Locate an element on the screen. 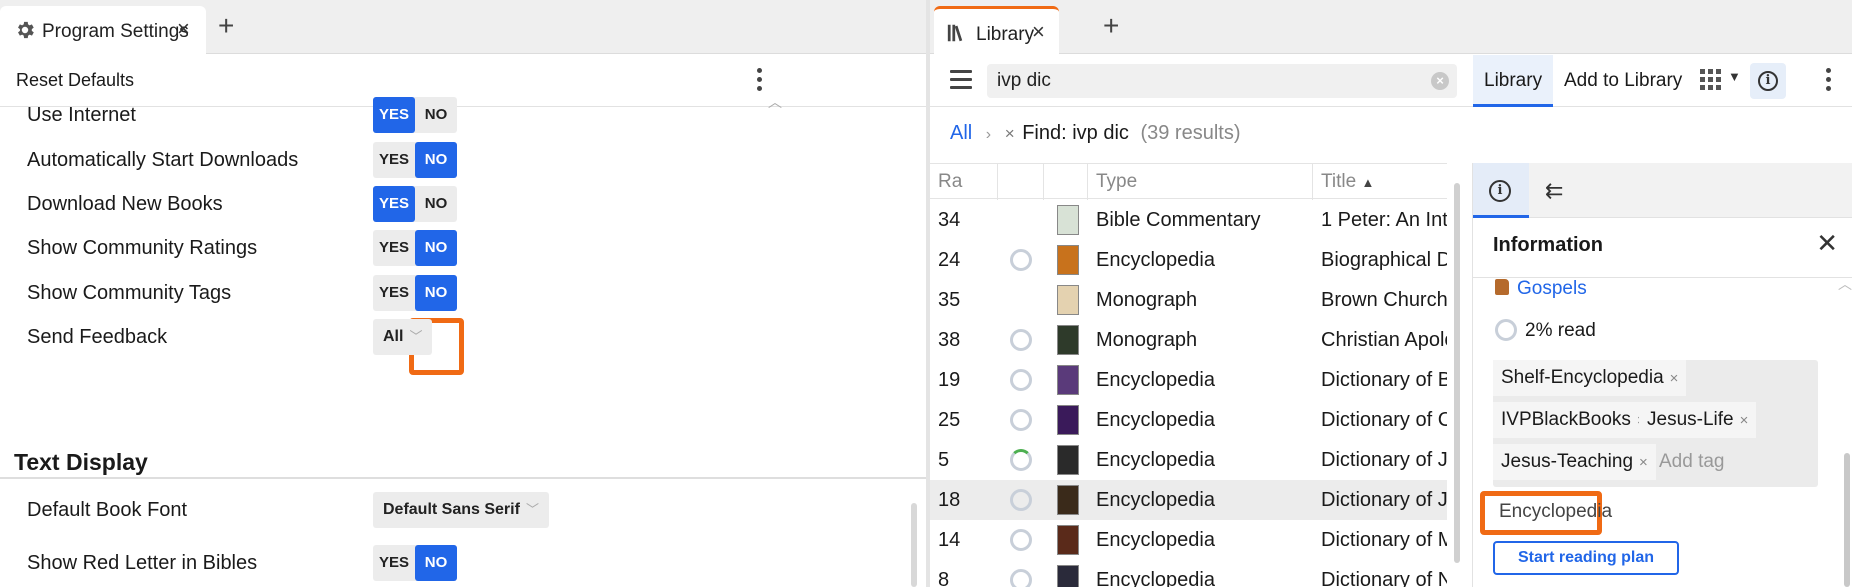 The image size is (1852, 587). table-row: 35 Monograph Brown Church is located at coordinates (1188, 300).